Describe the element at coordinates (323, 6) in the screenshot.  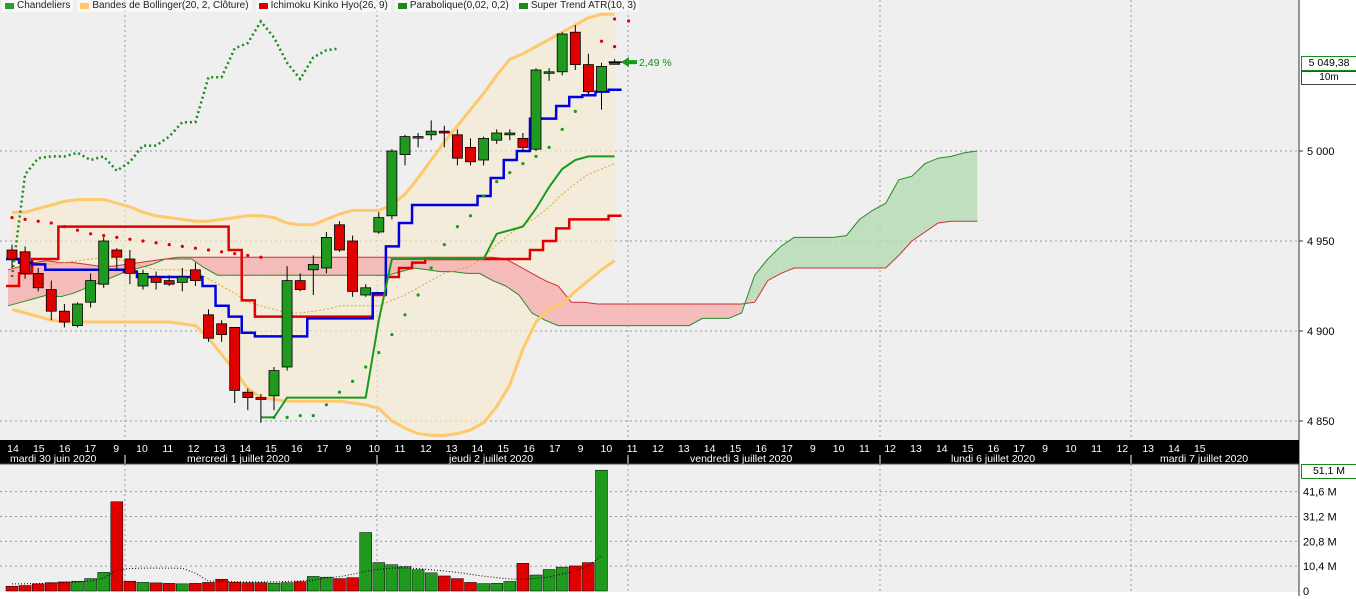
I see `legend-item: Ichimoku Kinko Hyo(26, 9)` at that location.